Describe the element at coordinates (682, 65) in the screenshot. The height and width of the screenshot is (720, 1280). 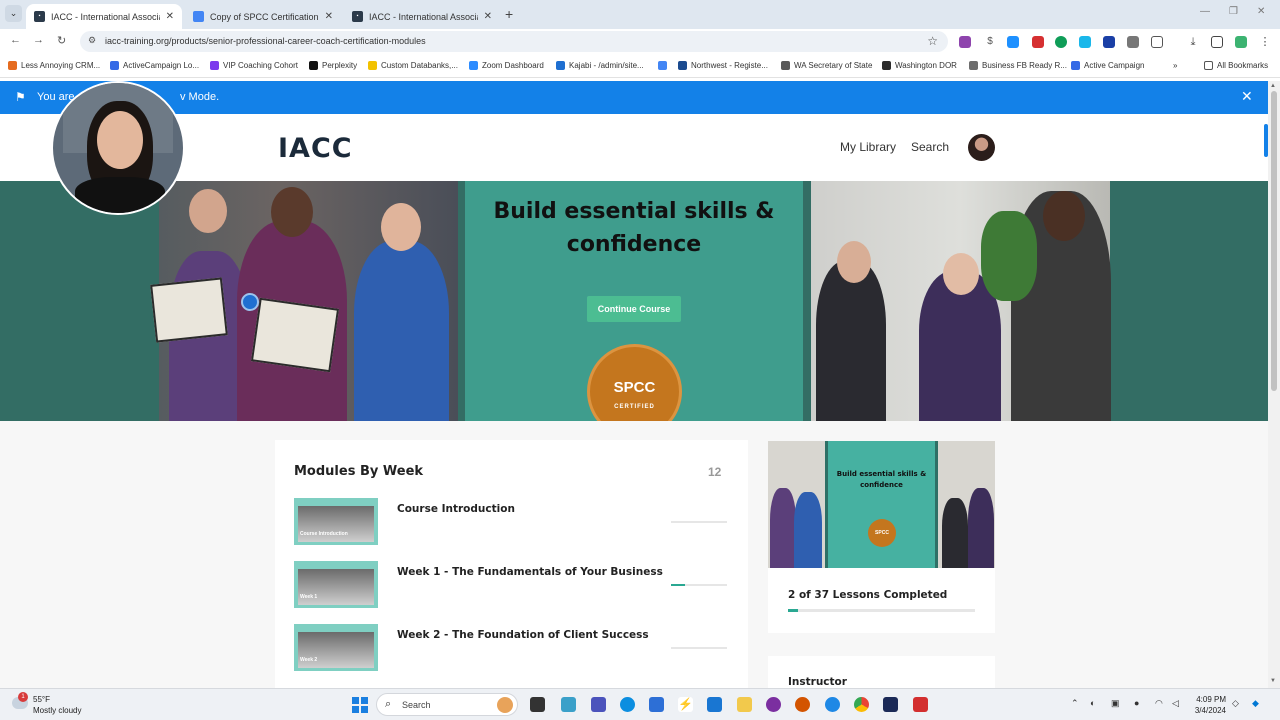
I see `bookmark-favicon-icon` at that location.